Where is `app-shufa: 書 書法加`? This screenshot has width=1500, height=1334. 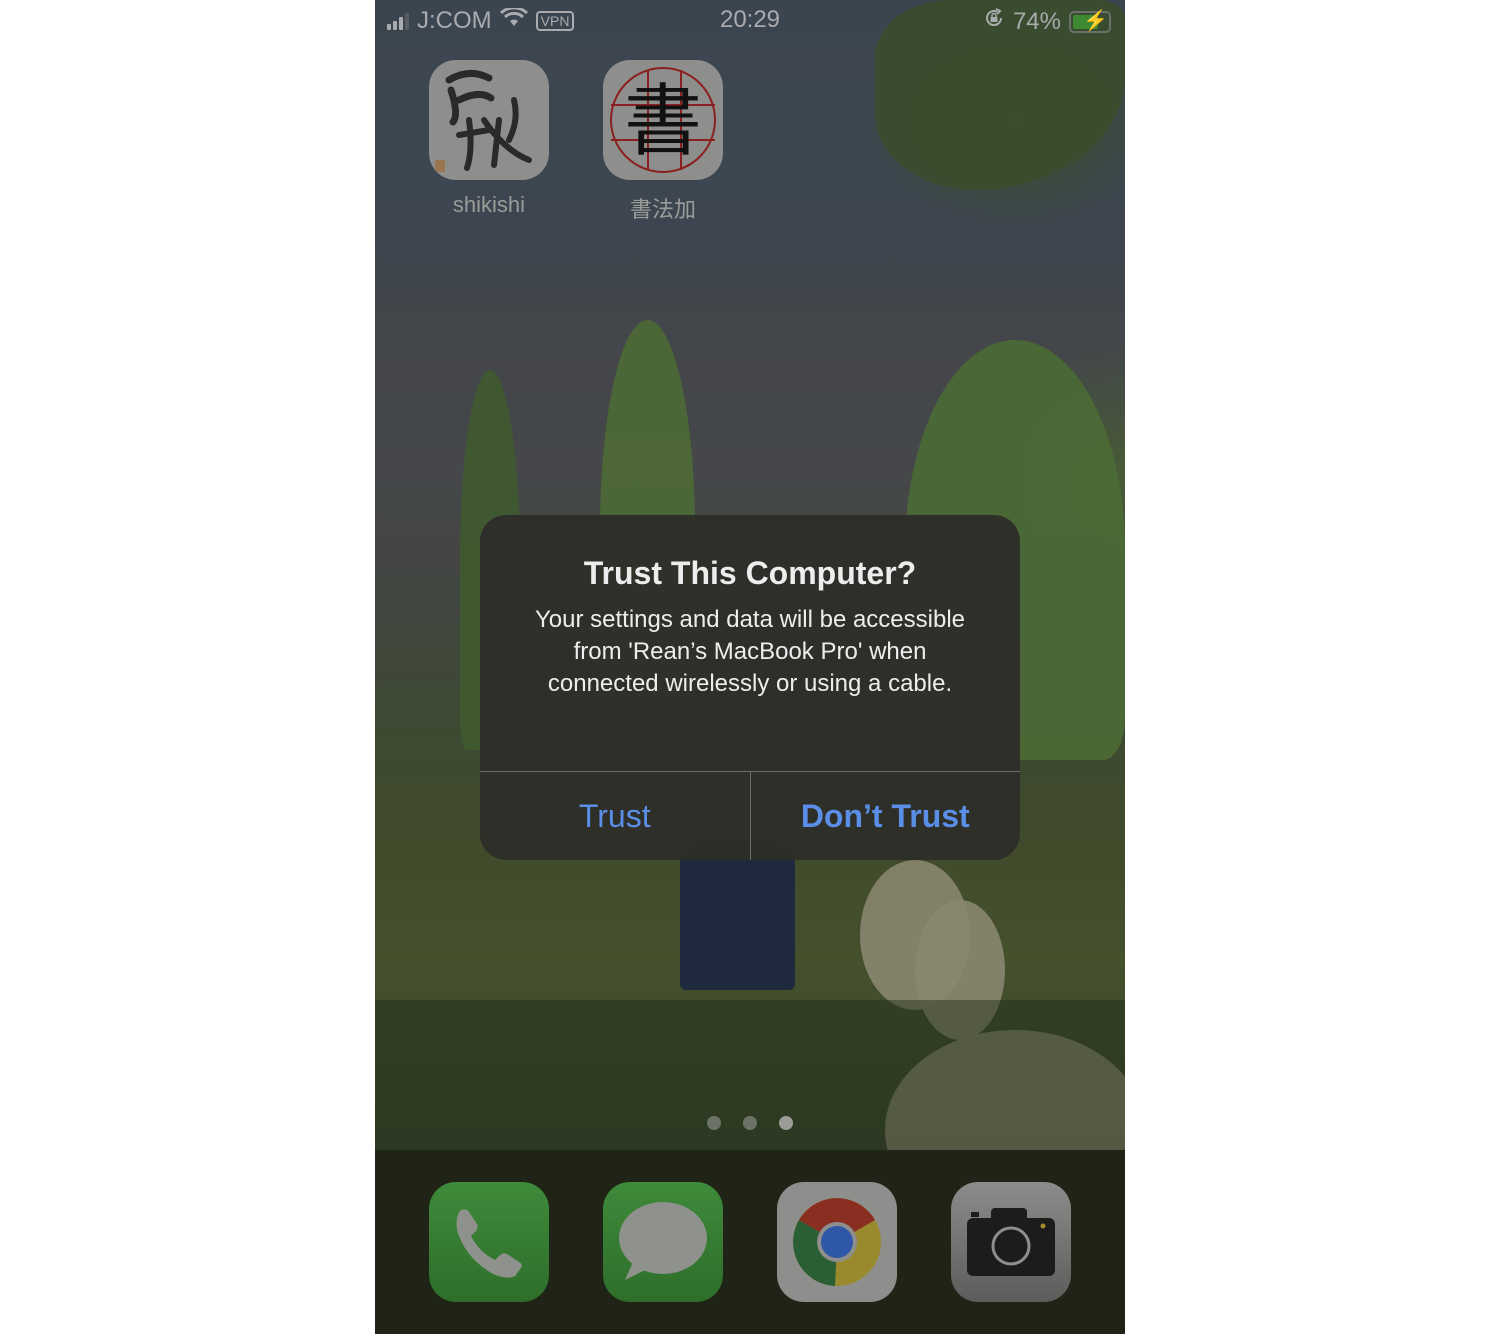
app-shufa: 書 書法加 is located at coordinates (663, 142).